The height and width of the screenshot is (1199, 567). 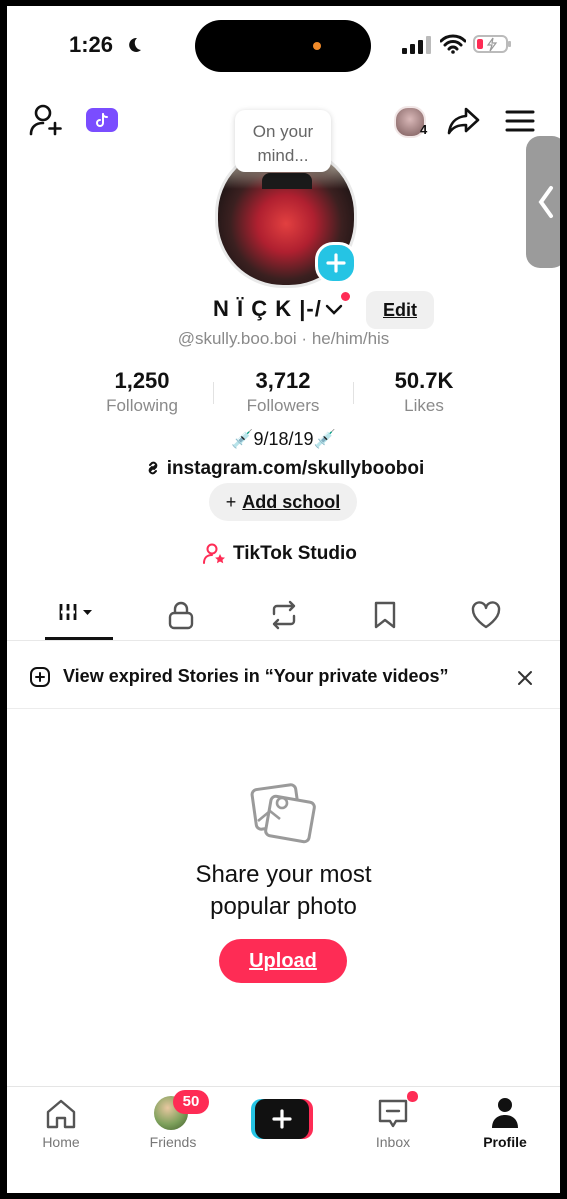 What do you see at coordinates (424, 129) in the screenshot?
I see `profile-views-count: 4` at bounding box center [424, 129].